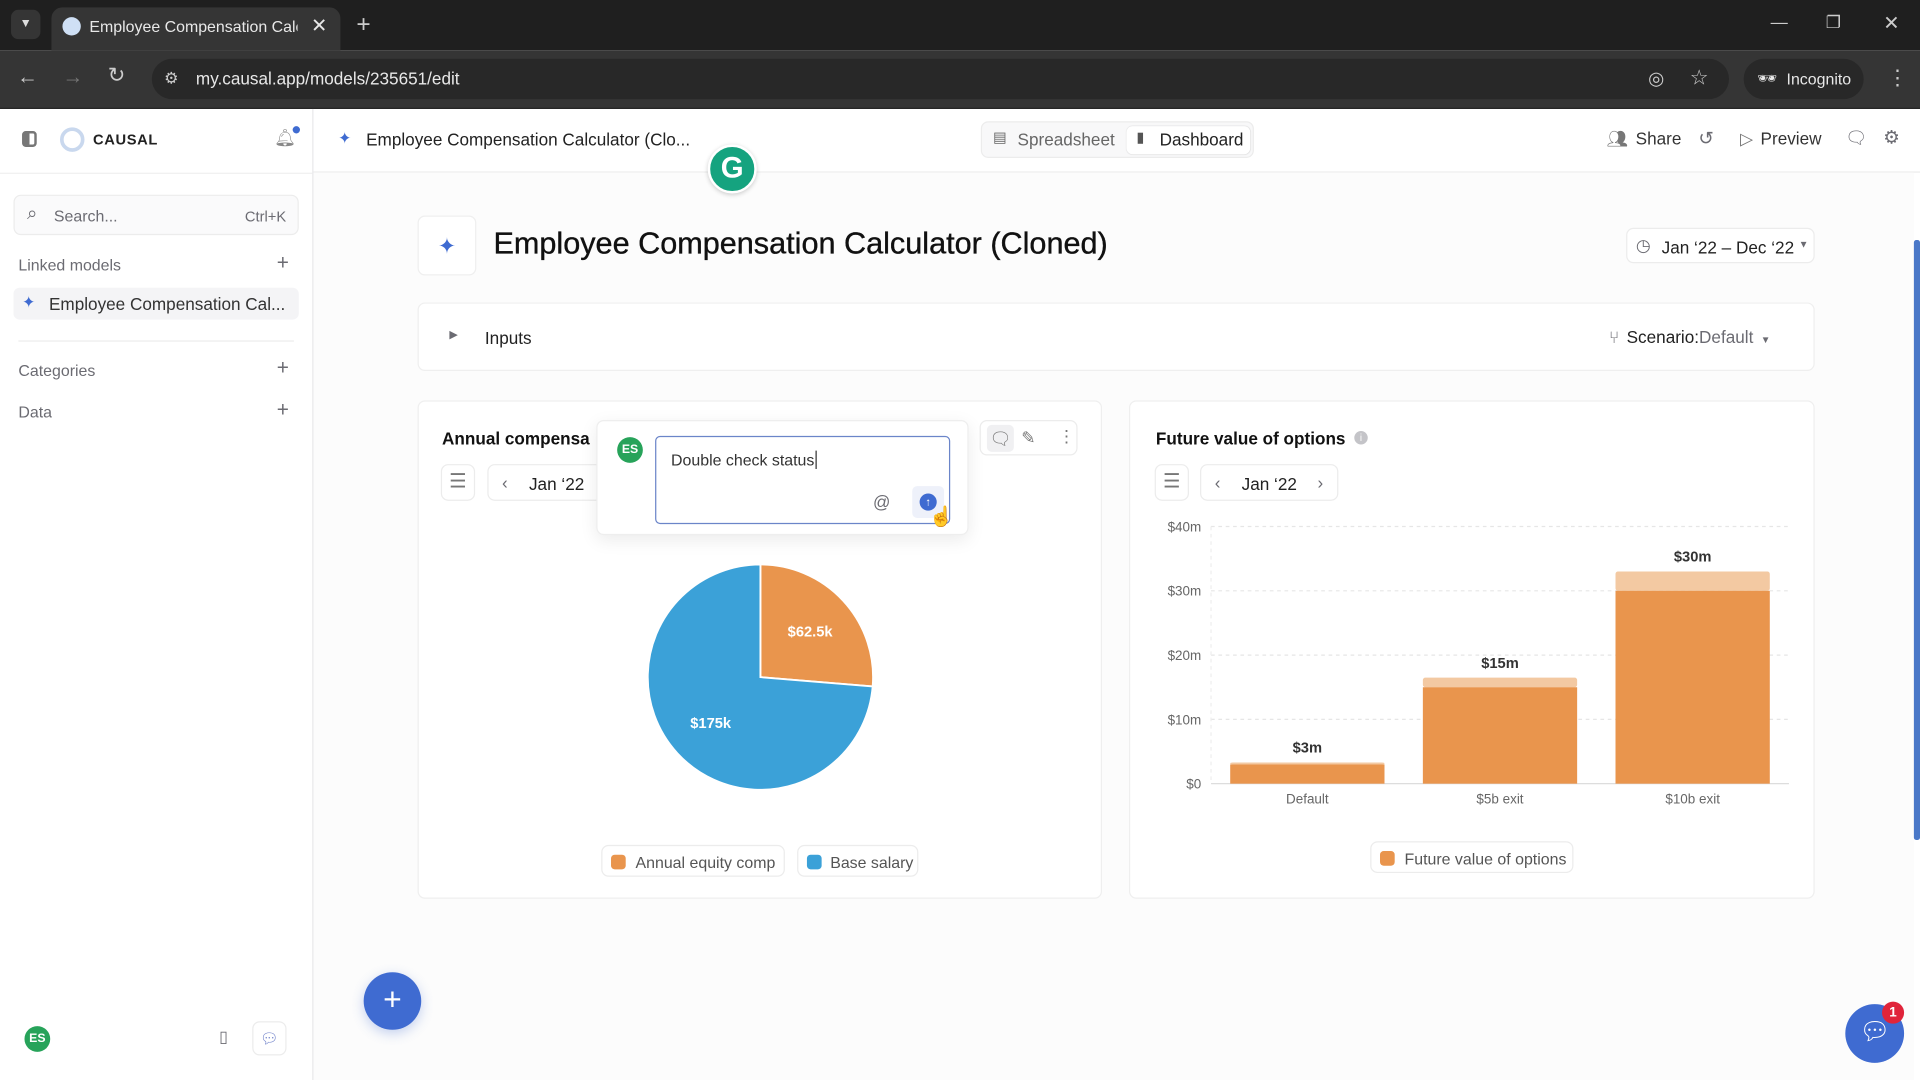 The width and height of the screenshot is (1920, 1080). I want to click on add-linked-model-icon: +, so click(283, 263).